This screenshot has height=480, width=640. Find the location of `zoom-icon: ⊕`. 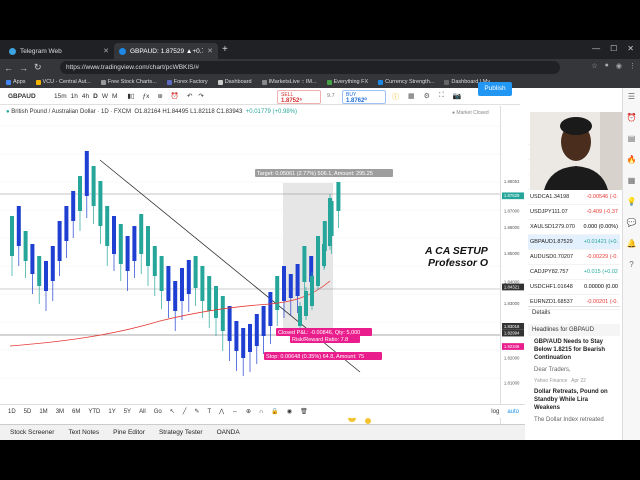

zoom-icon: ⊕ is located at coordinates (248, 411).